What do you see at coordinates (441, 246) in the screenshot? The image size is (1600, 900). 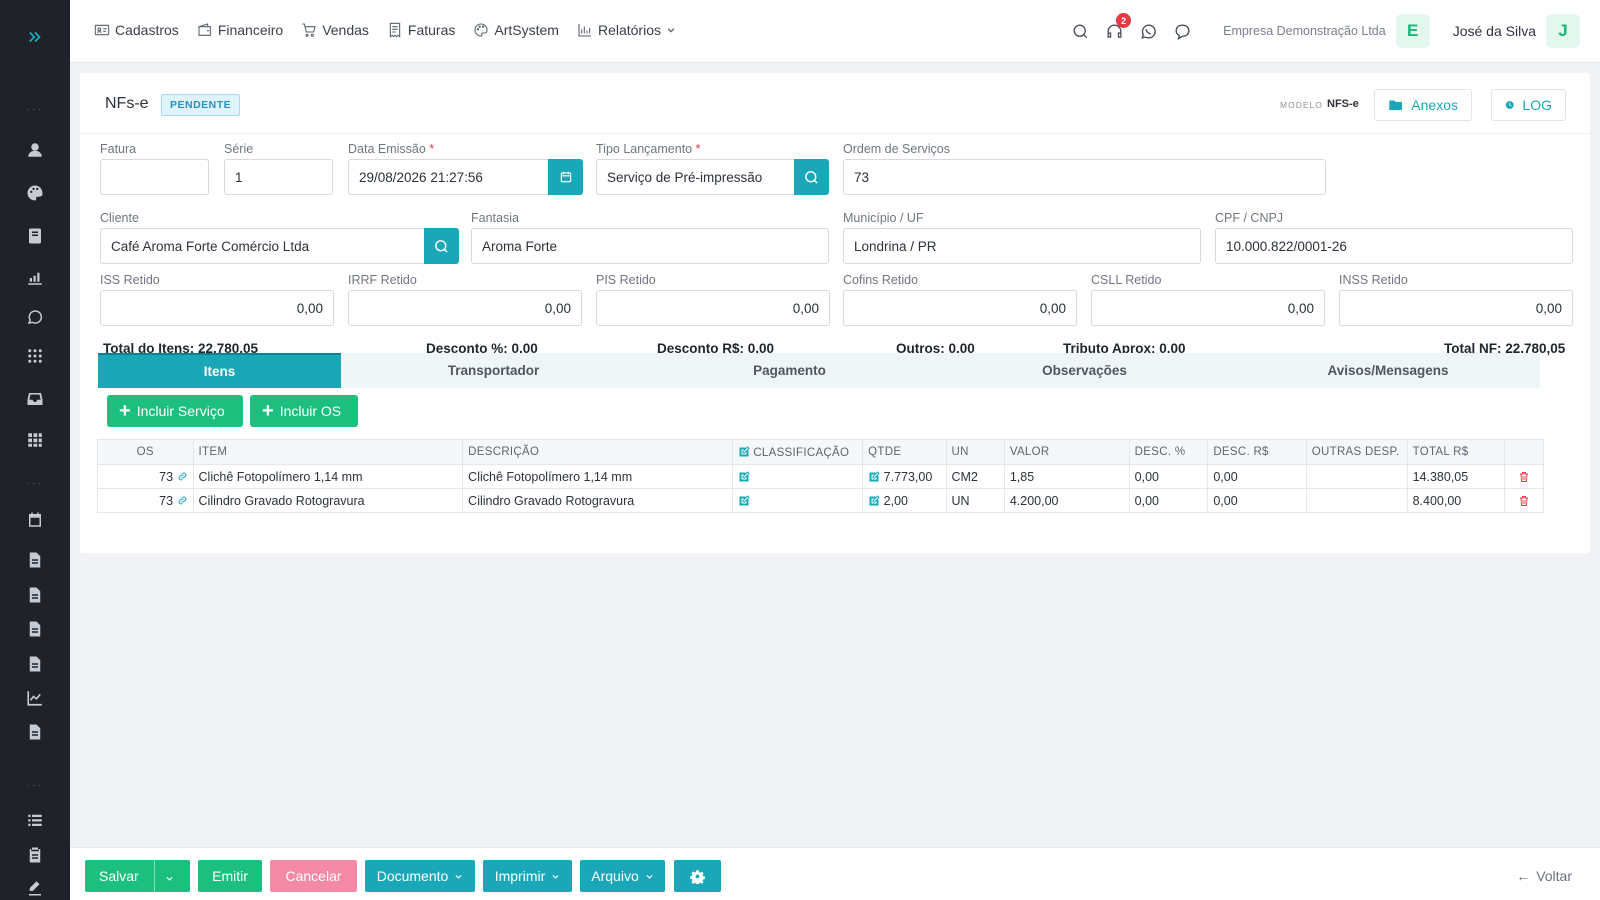 I see `cliente-search-button` at bounding box center [441, 246].